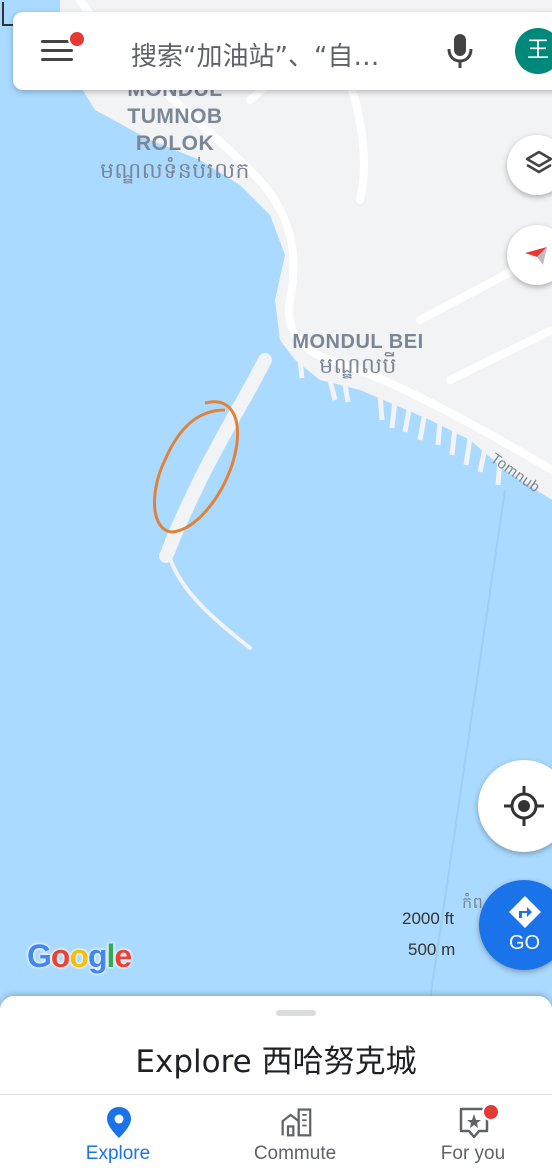 The image size is (552, 1168). I want to click on my-location-button, so click(515, 806).